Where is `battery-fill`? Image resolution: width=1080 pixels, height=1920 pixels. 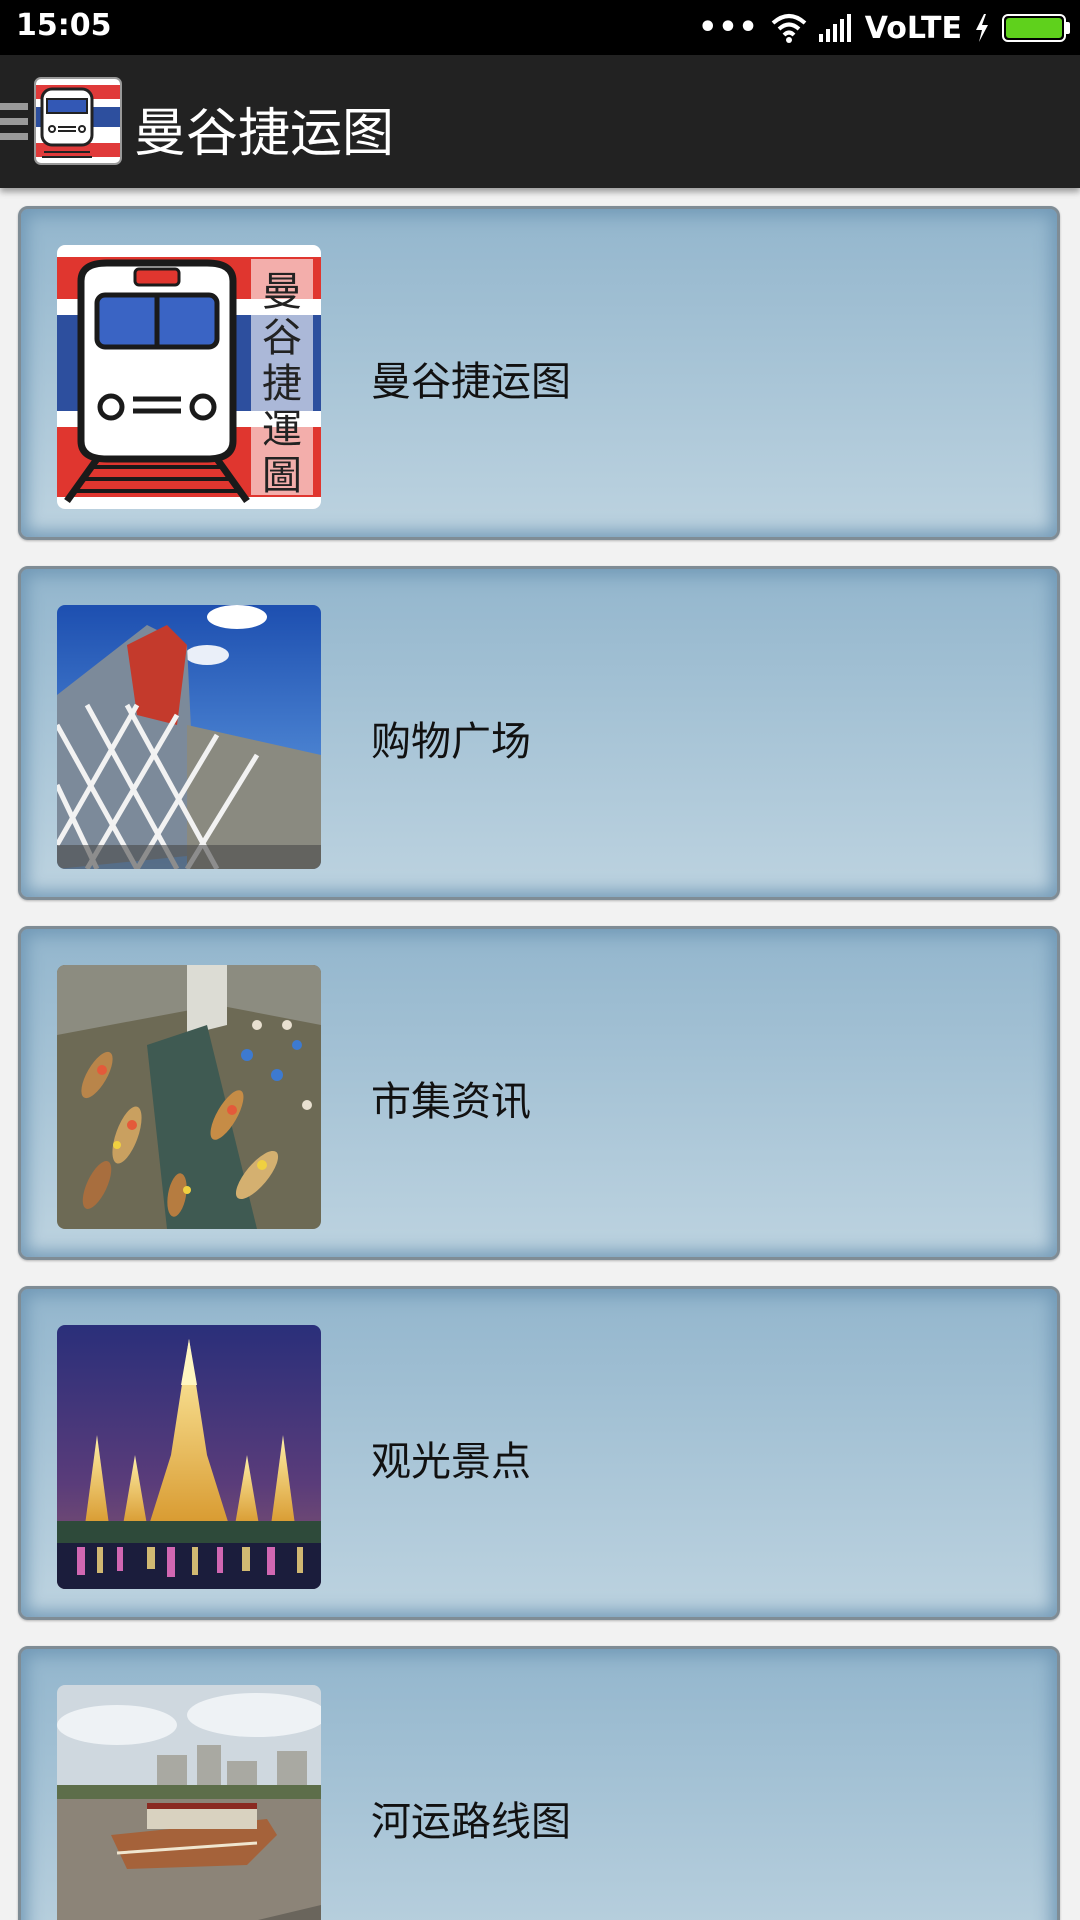
battery-fill is located at coordinates (1034, 28).